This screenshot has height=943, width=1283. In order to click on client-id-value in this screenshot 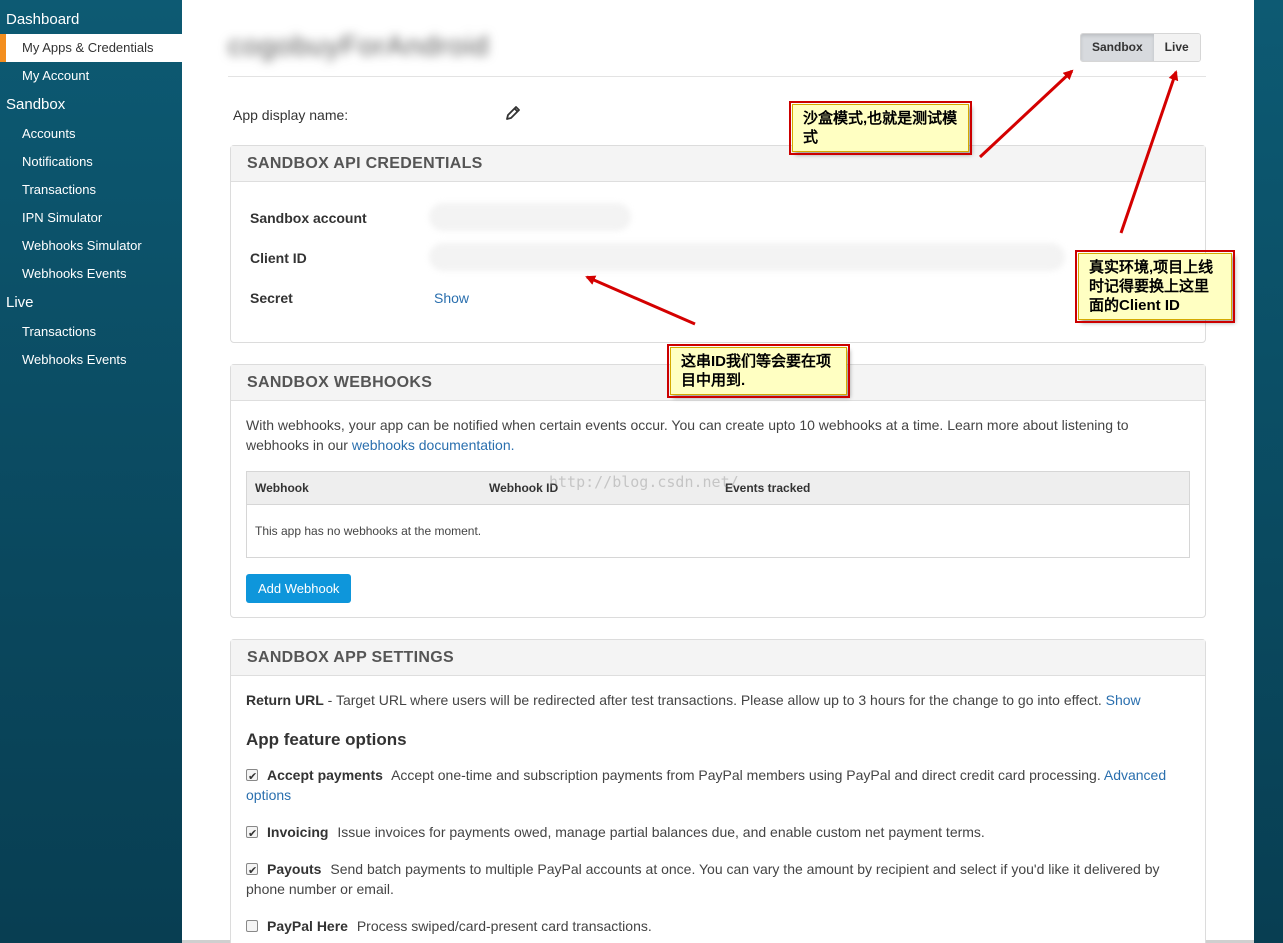, I will do `click(747, 257)`.